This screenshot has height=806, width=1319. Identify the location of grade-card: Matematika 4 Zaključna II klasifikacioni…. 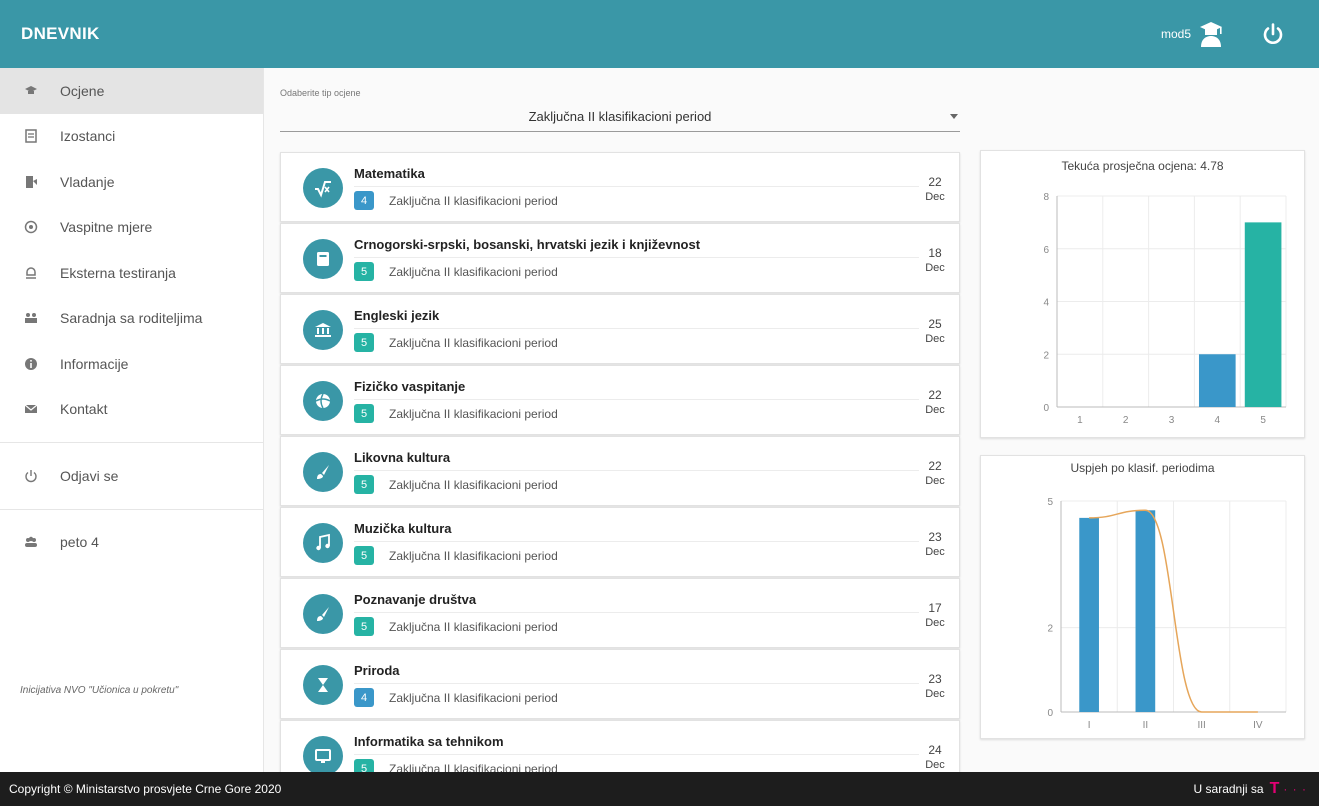
(620, 187).